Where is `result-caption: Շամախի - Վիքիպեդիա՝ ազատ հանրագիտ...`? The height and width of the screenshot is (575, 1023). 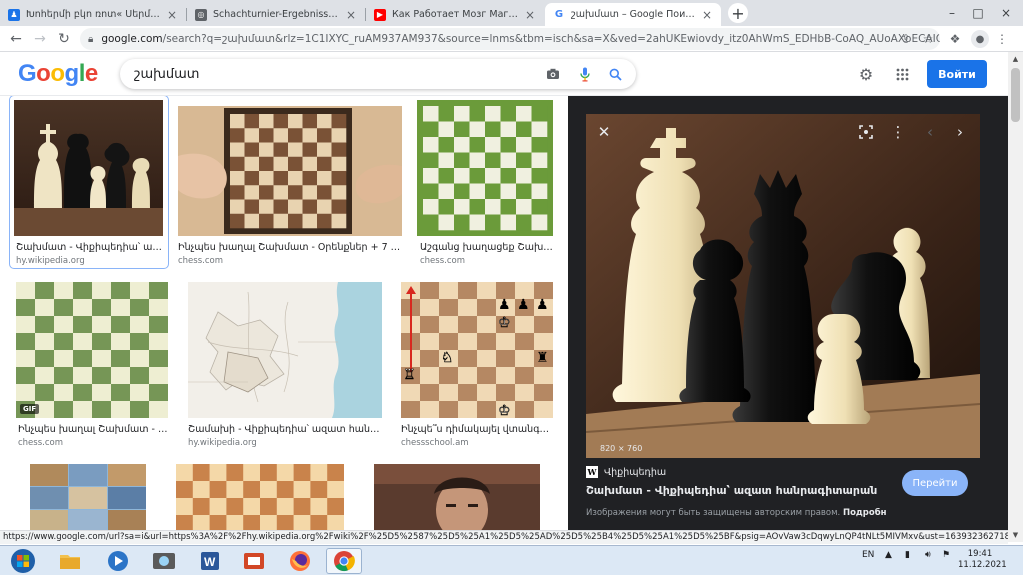
result-caption: Շամախի - Վիքիպեդիա՝ ազատ հանրագիտ... is located at coordinates (285, 429).